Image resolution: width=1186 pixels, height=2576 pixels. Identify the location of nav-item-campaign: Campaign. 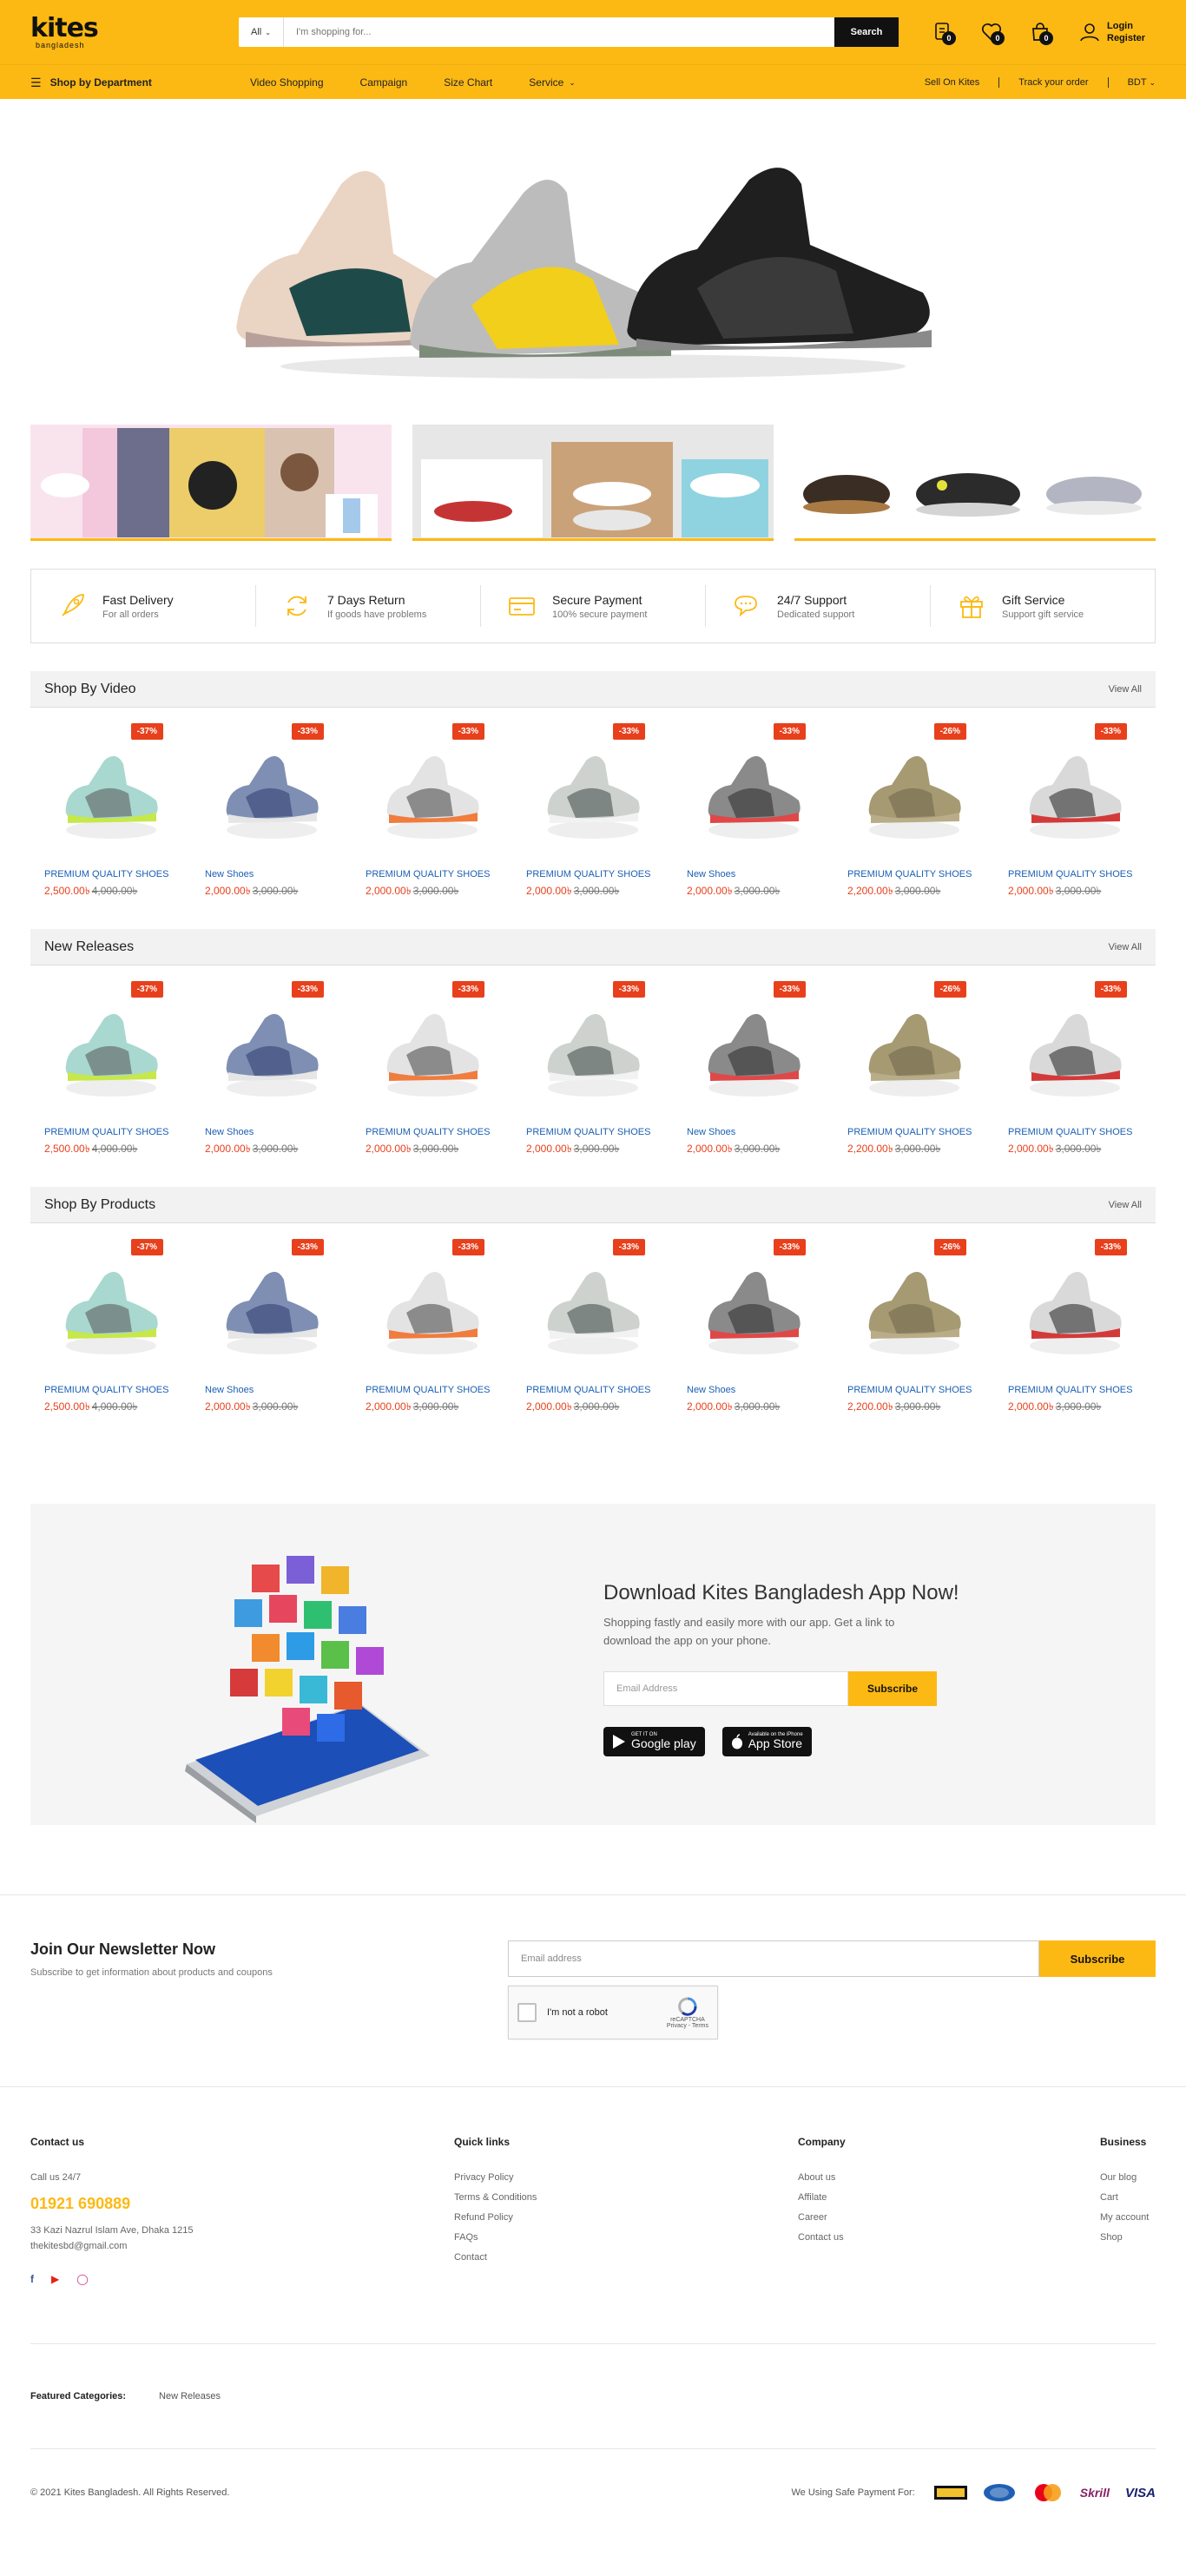
(384, 82).